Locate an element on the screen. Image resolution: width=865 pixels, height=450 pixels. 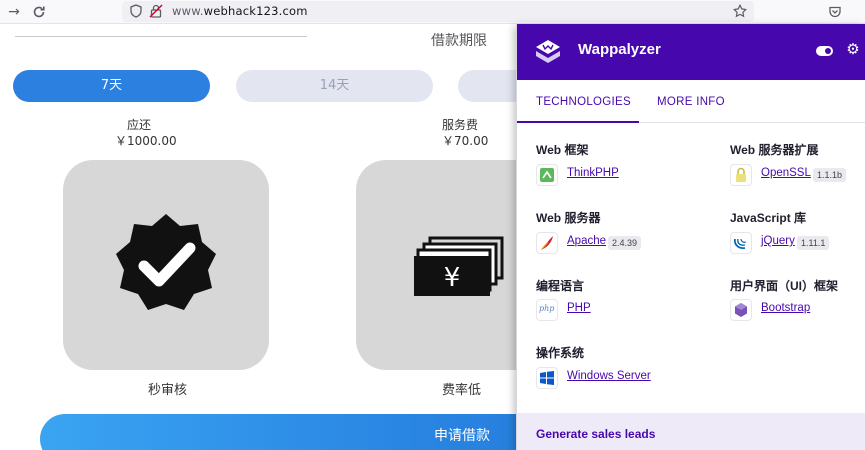
category-title: Web 服务器 is located at coordinates (568, 218).